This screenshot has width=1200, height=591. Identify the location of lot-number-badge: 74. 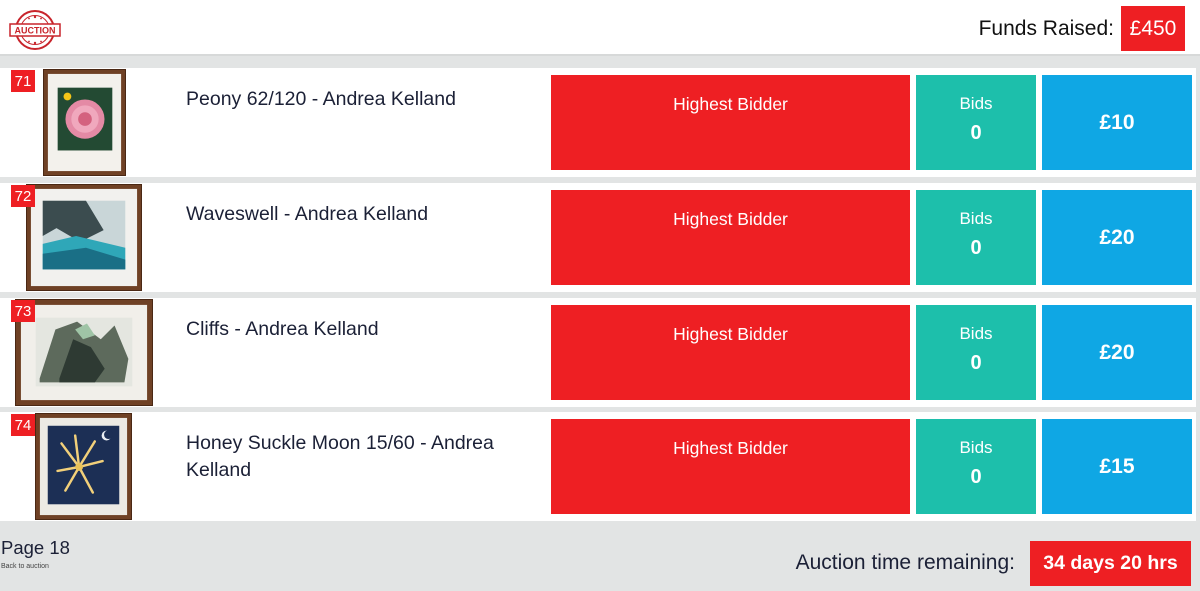
(23, 425).